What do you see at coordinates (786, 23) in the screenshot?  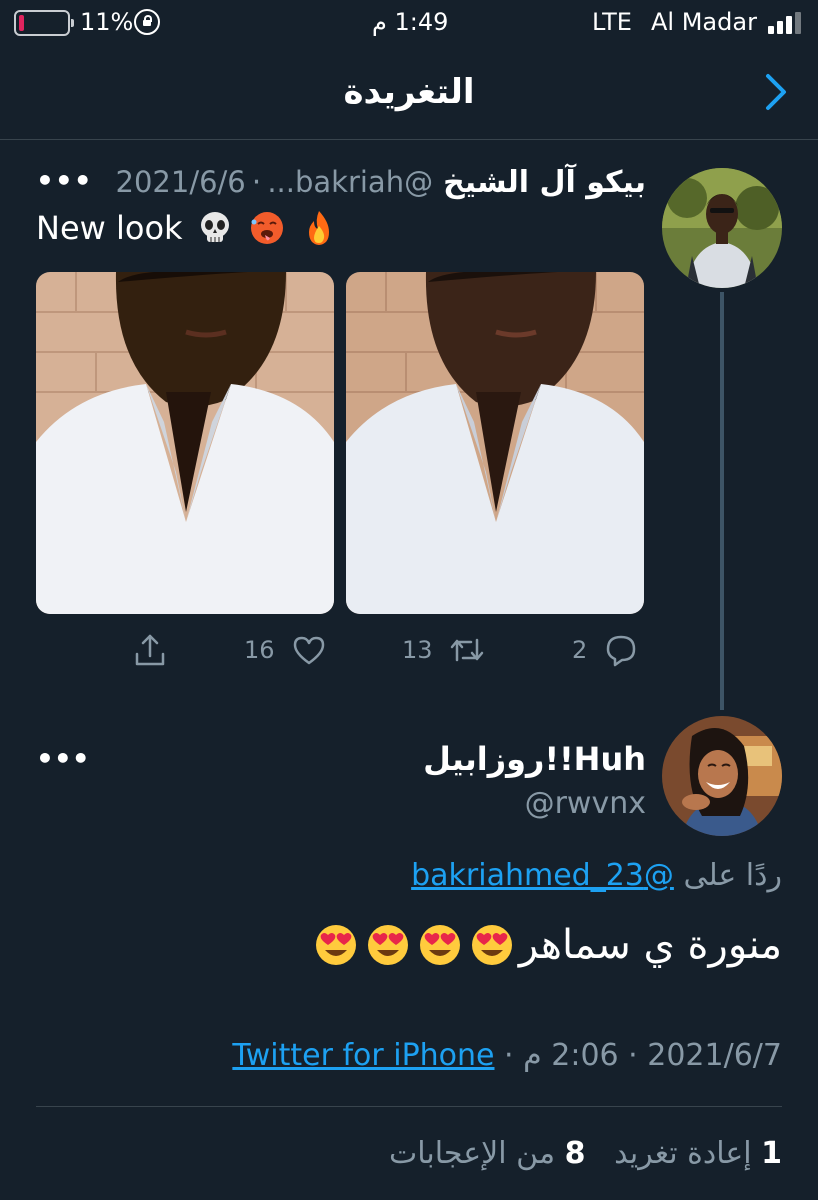 I see `signal-strength-icon` at bounding box center [786, 23].